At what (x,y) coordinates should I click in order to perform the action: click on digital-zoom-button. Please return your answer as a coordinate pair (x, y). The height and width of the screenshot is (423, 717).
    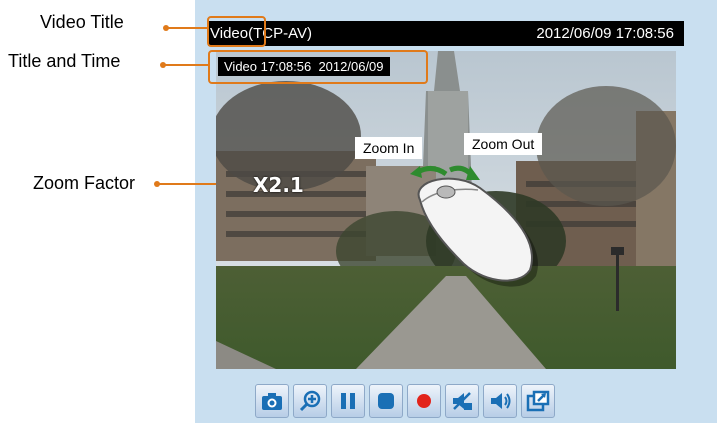
    Looking at the image, I should click on (310, 401).